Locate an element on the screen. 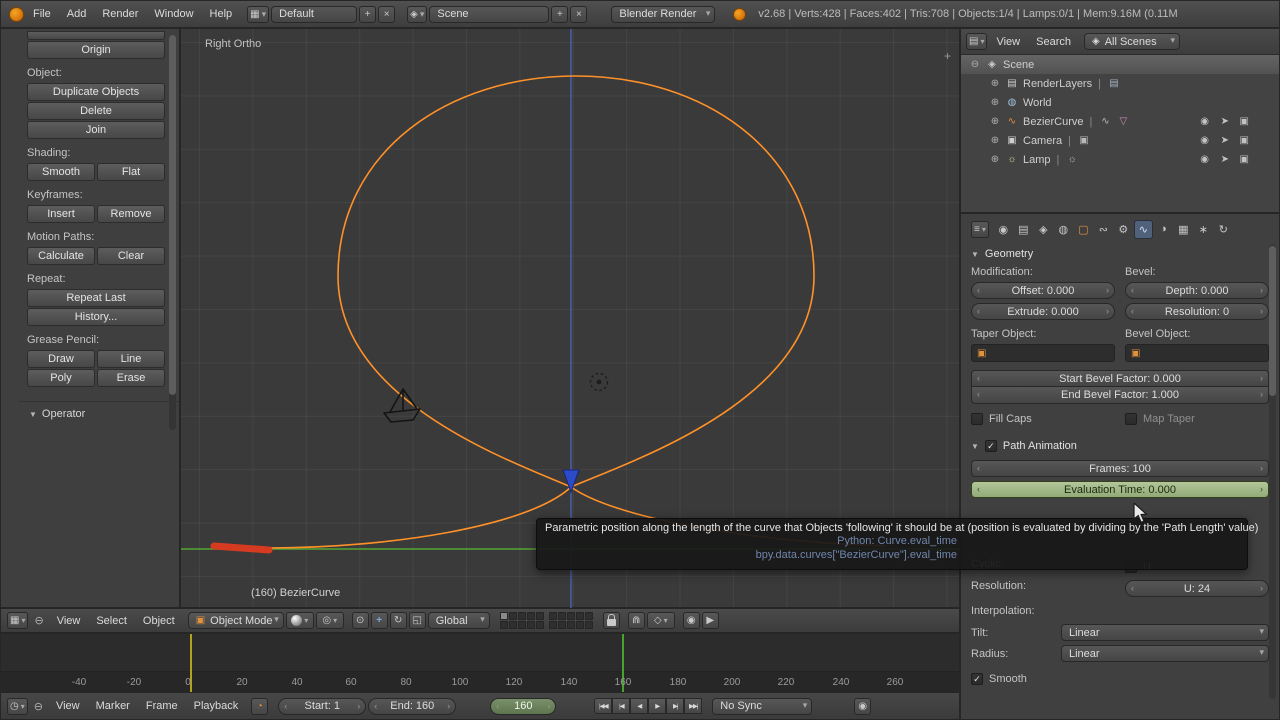  auto-keyframe-record-button: ◉ is located at coordinates (863, 706).